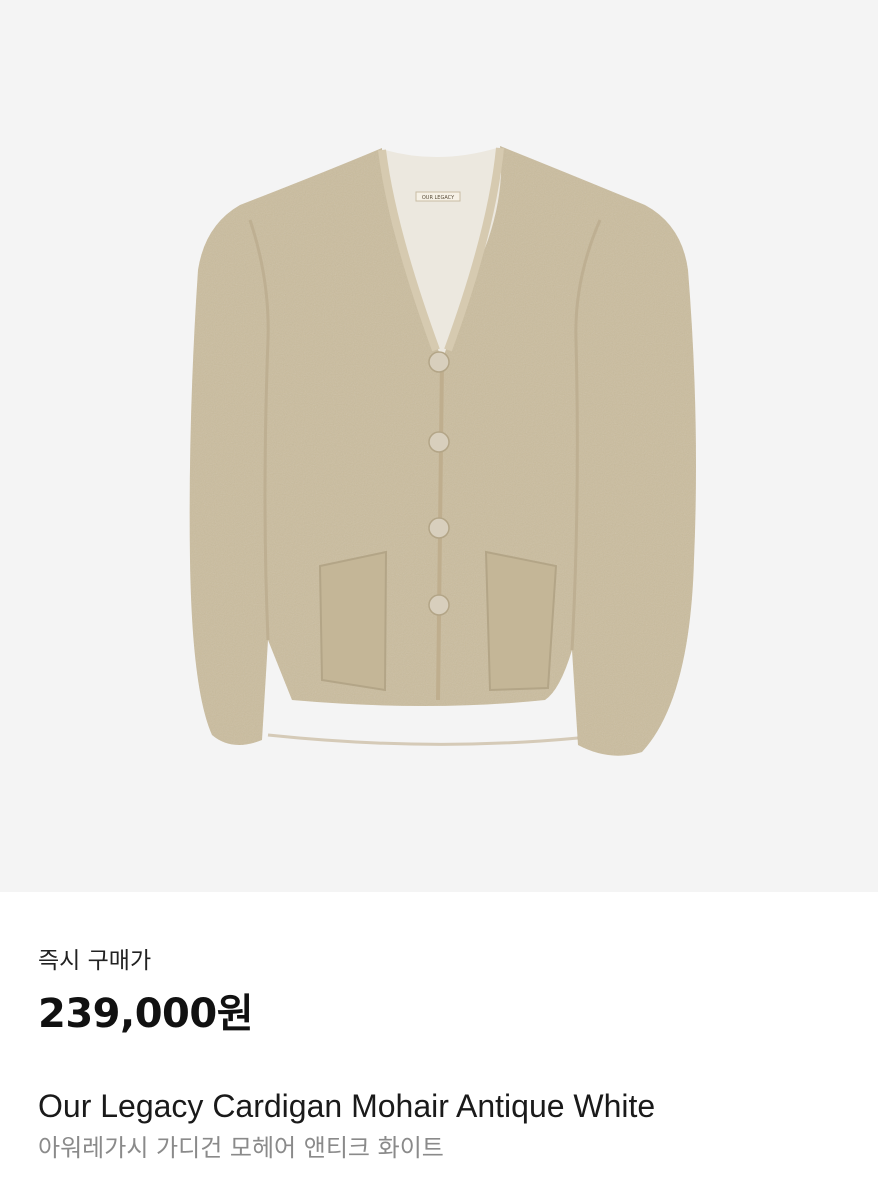 The width and height of the screenshot is (878, 1200). I want to click on product-name-en: Our Legacy Cardigan Mohair Antique White, so click(448, 1106).